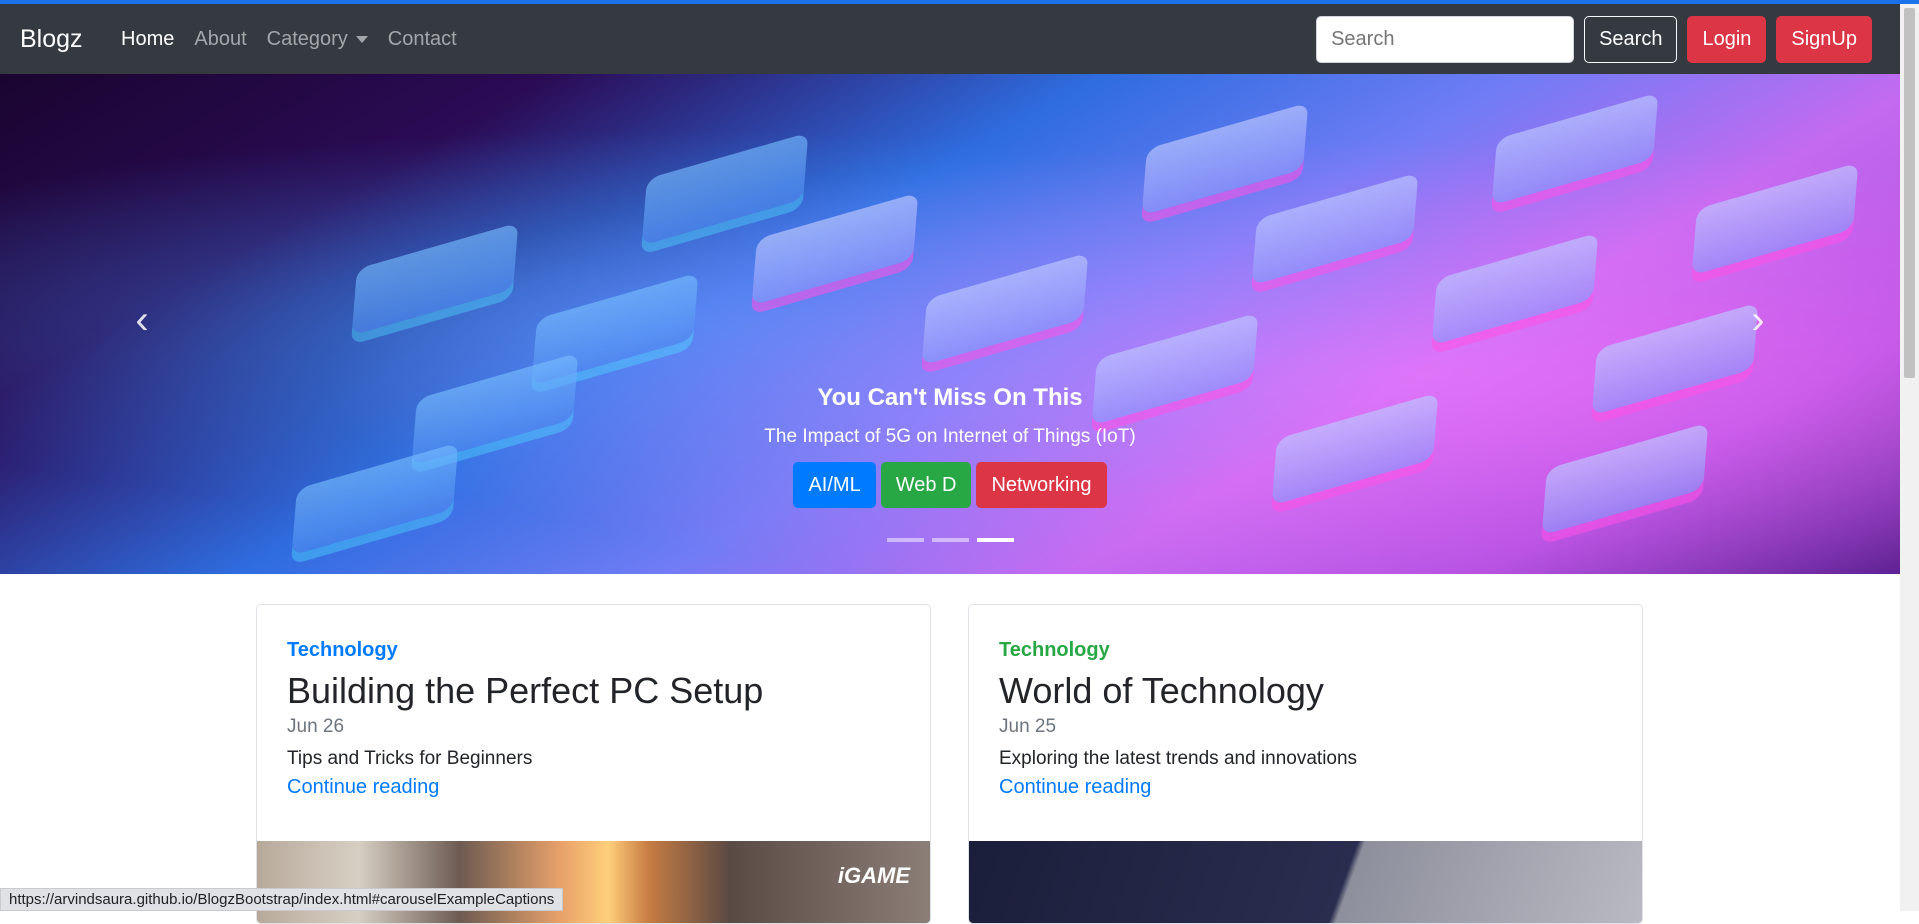 This screenshot has height=924, width=1919. I want to click on carousel-tags: AI/ML Web D Networking, so click(950, 485).